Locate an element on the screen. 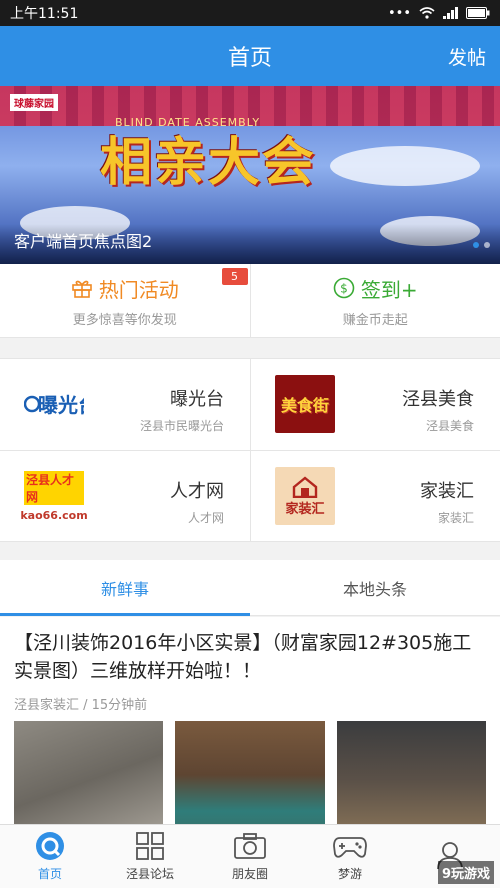 Image resolution: width=500 pixels, height=888 pixels. grid-item-title: 人才网 is located at coordinates (197, 491).